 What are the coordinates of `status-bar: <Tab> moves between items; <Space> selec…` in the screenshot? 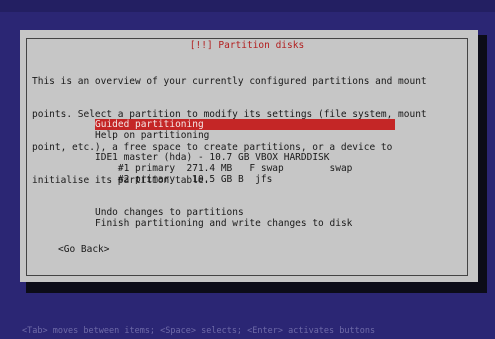 It's located at (199, 331).